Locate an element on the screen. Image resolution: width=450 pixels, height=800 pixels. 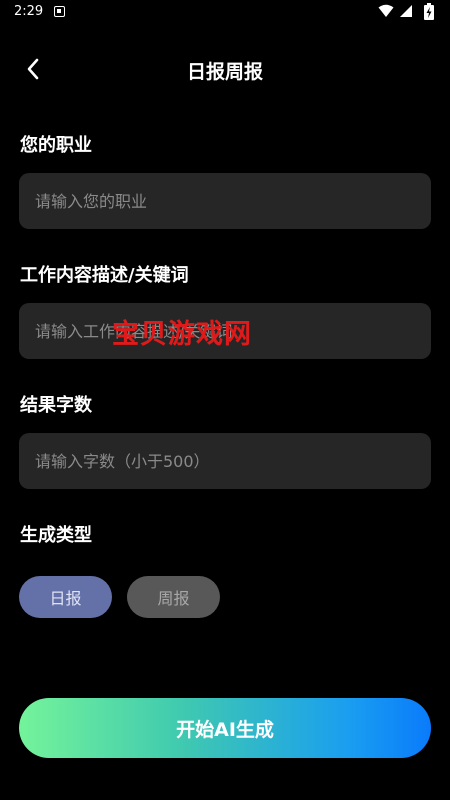
occupation-input is located at coordinates (225, 201).